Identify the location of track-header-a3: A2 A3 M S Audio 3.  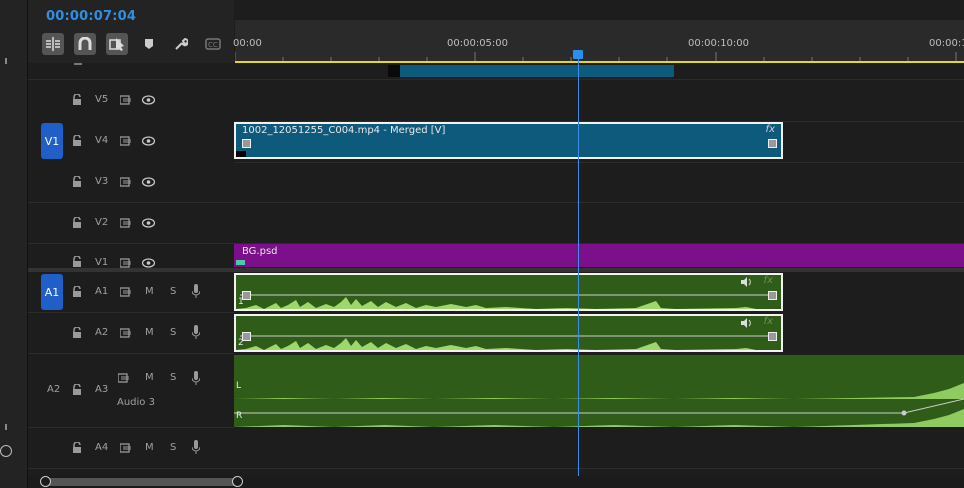
(131, 391).